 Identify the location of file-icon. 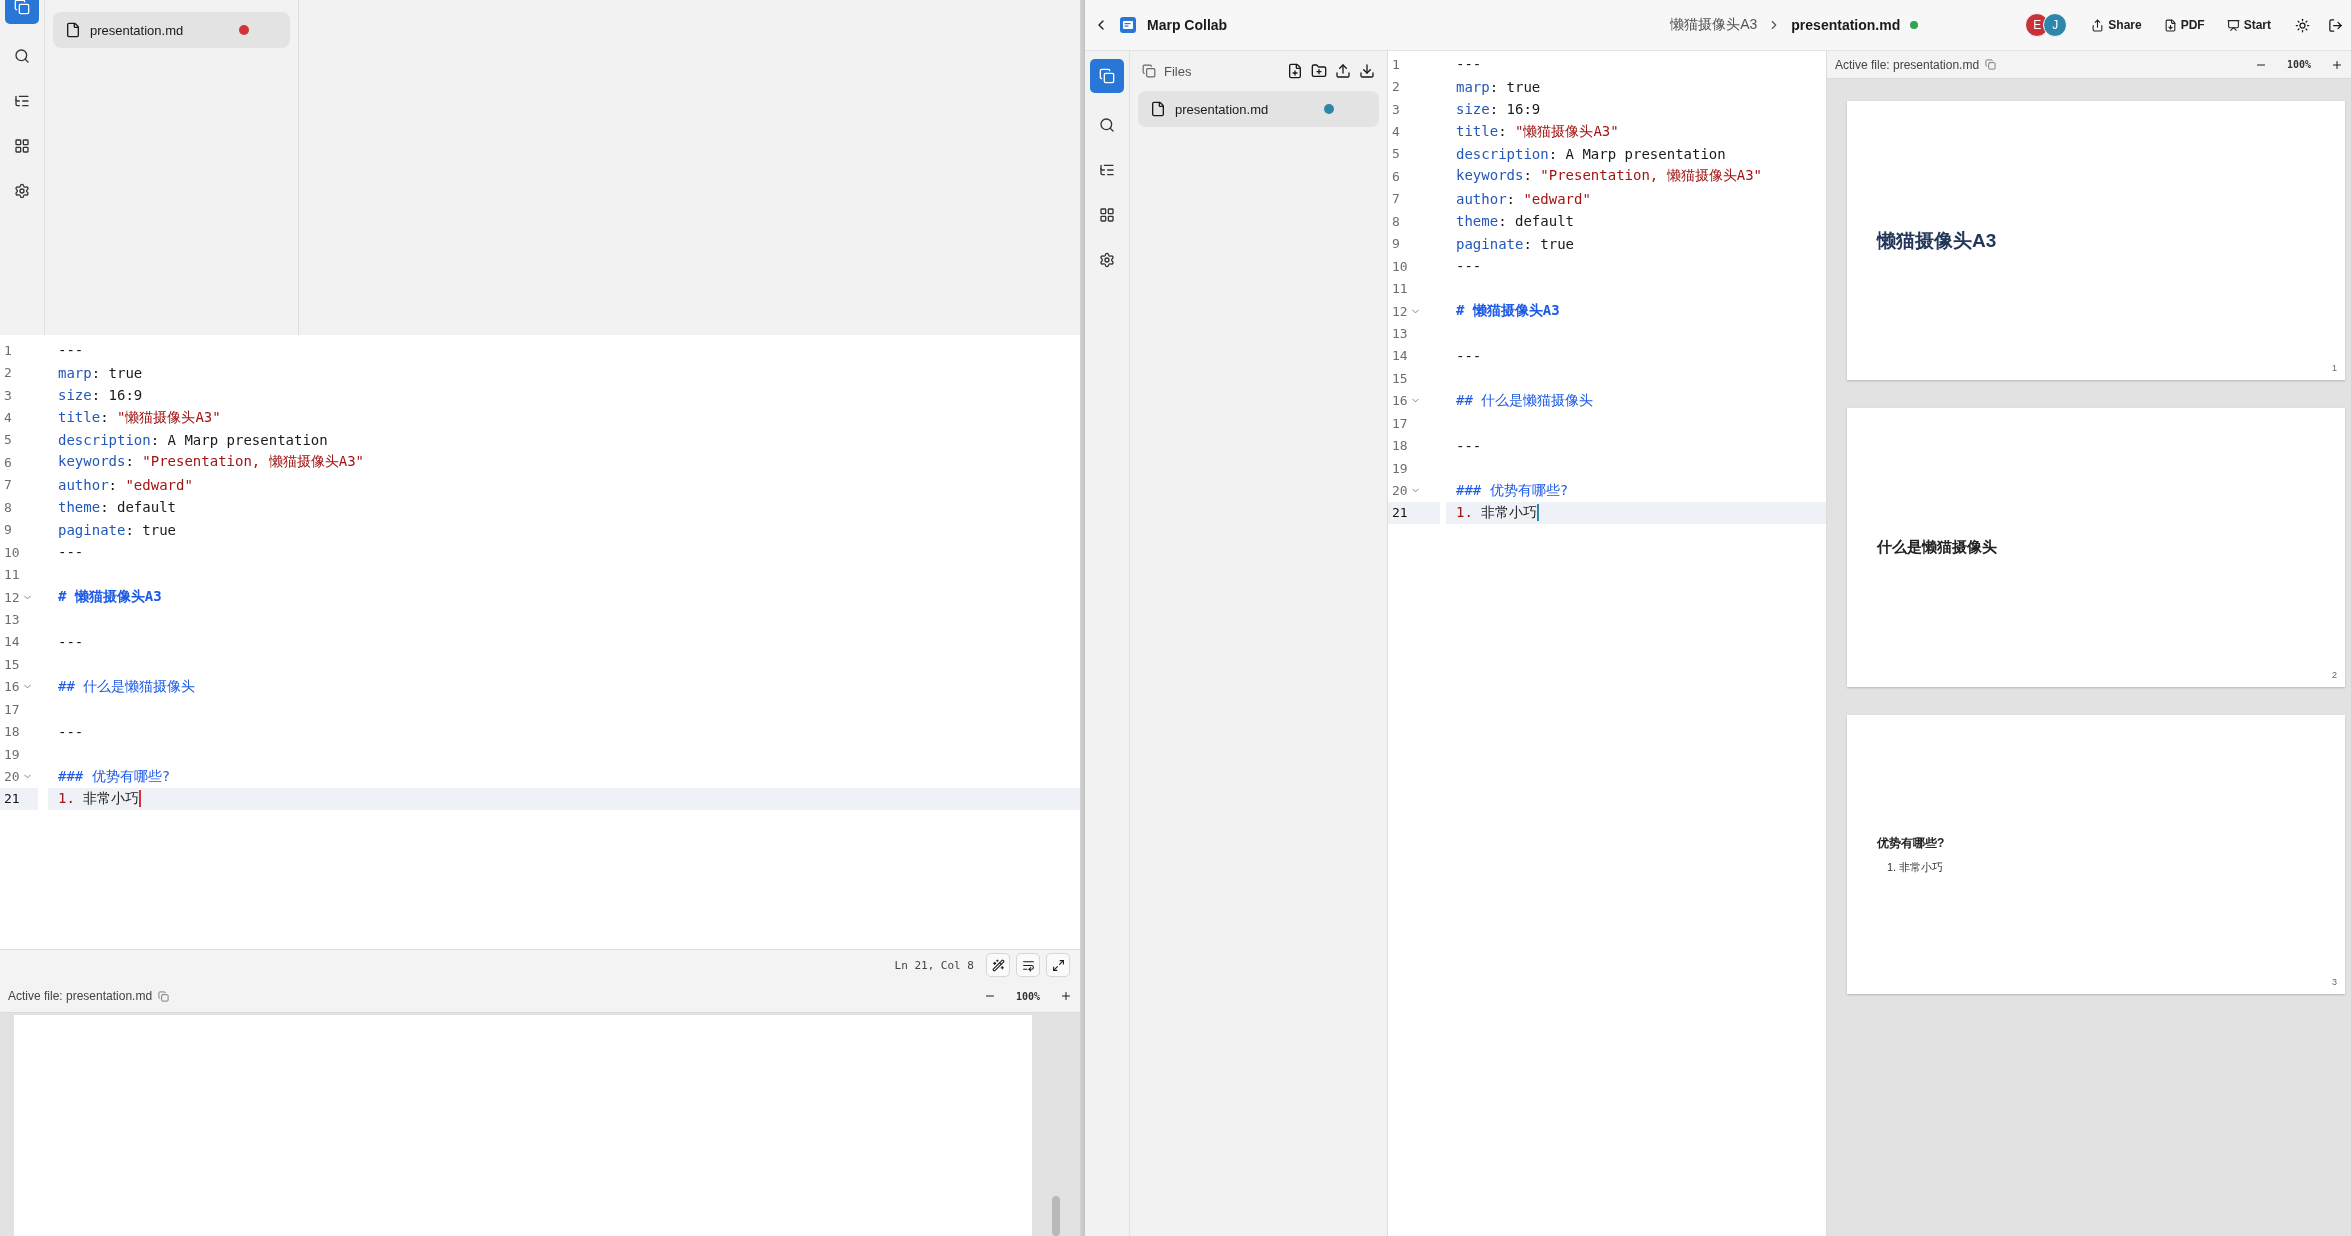
(73, 30).